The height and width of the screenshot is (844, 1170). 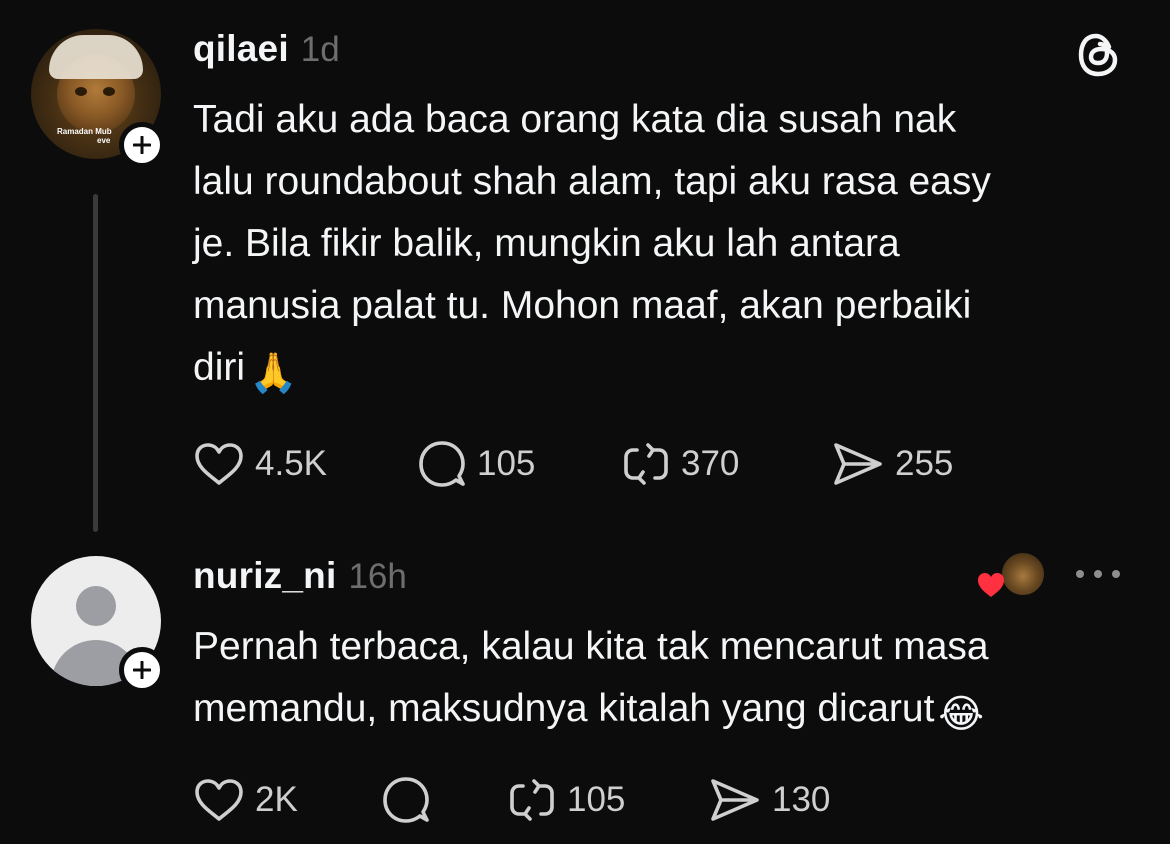 What do you see at coordinates (924, 463) in the screenshot?
I see `share-count: 255` at bounding box center [924, 463].